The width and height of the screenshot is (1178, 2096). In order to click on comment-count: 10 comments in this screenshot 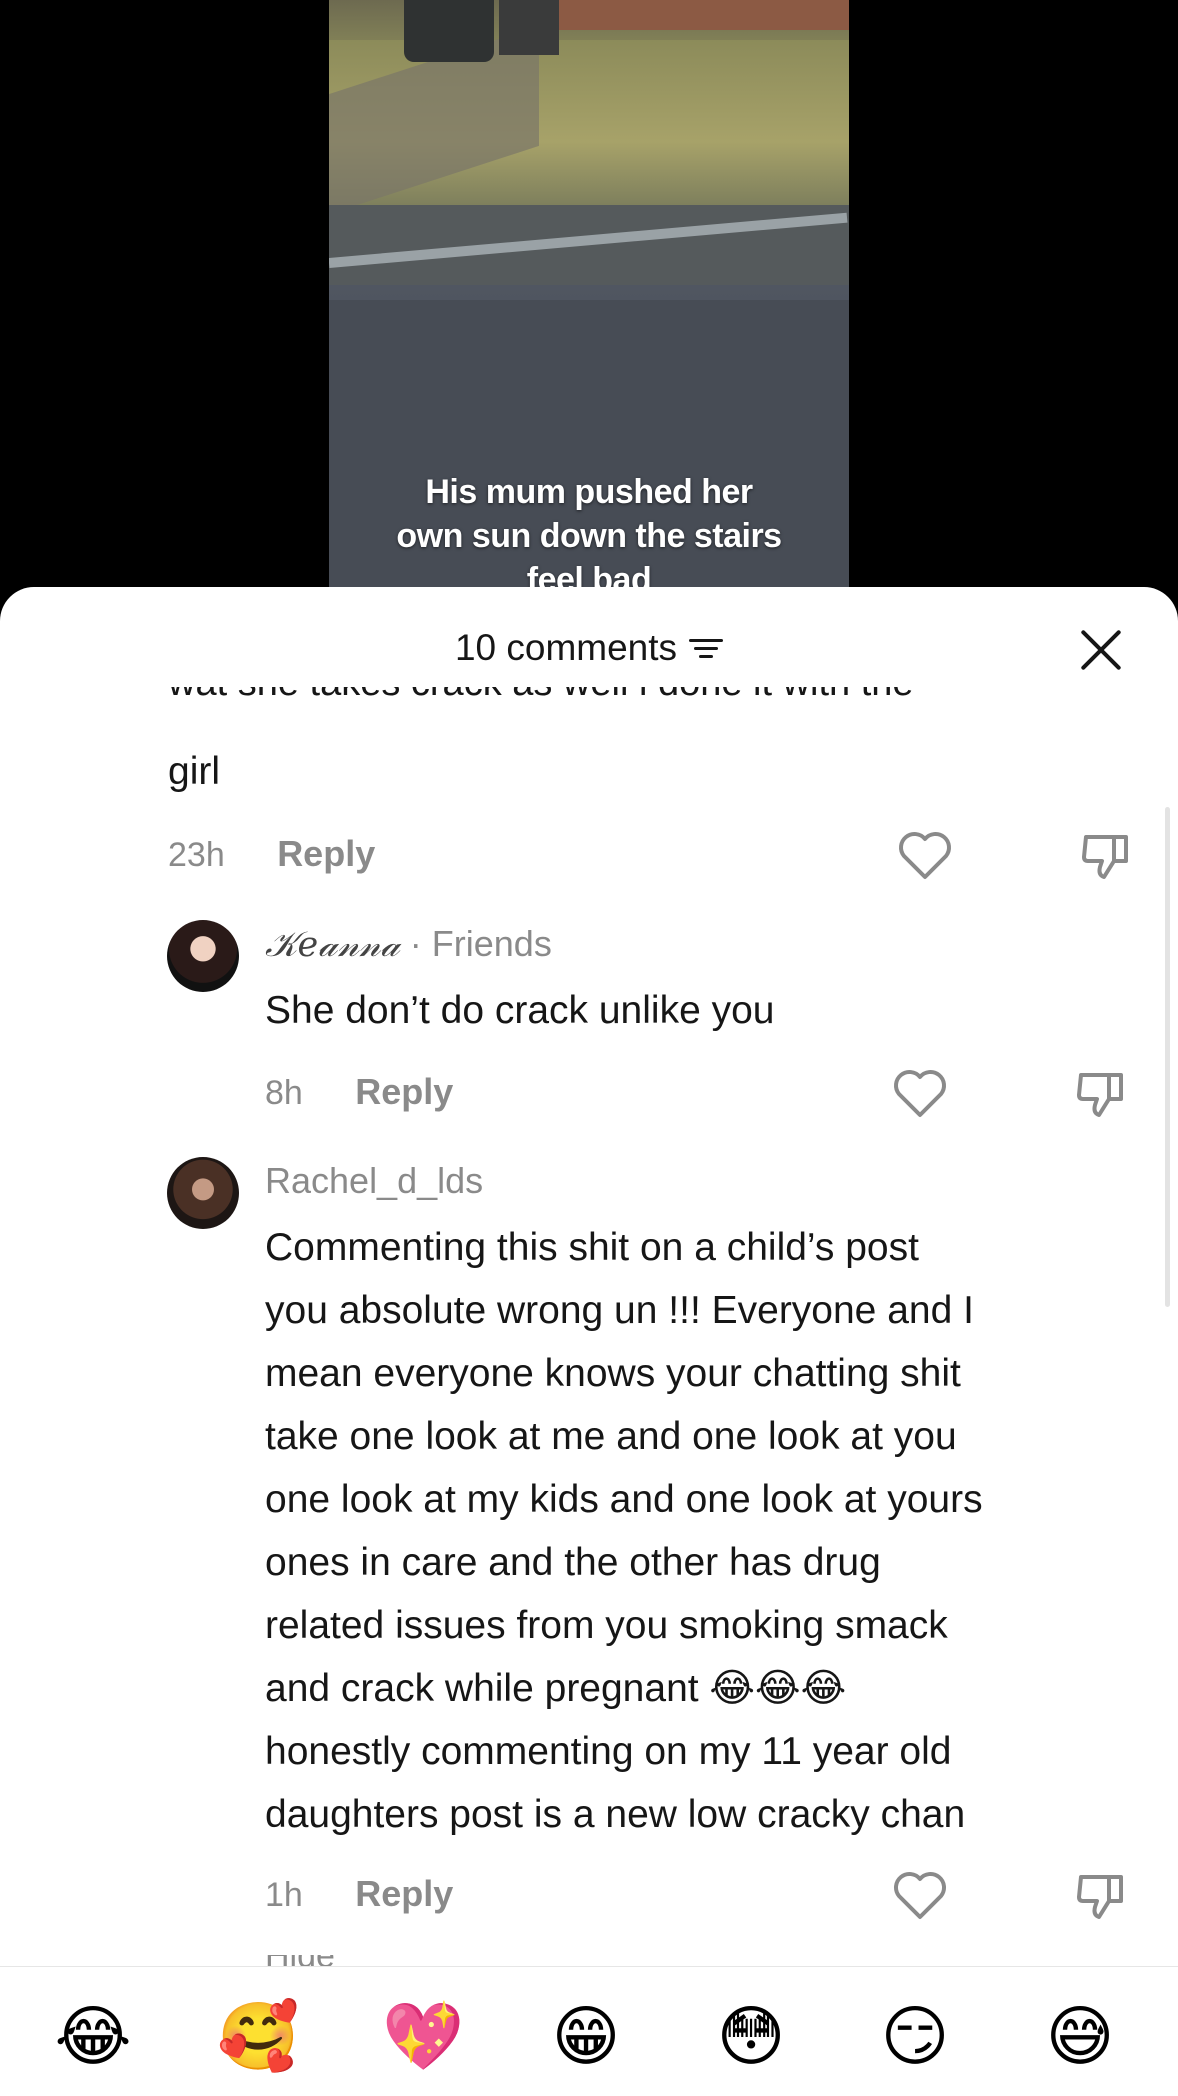, I will do `click(589, 648)`.